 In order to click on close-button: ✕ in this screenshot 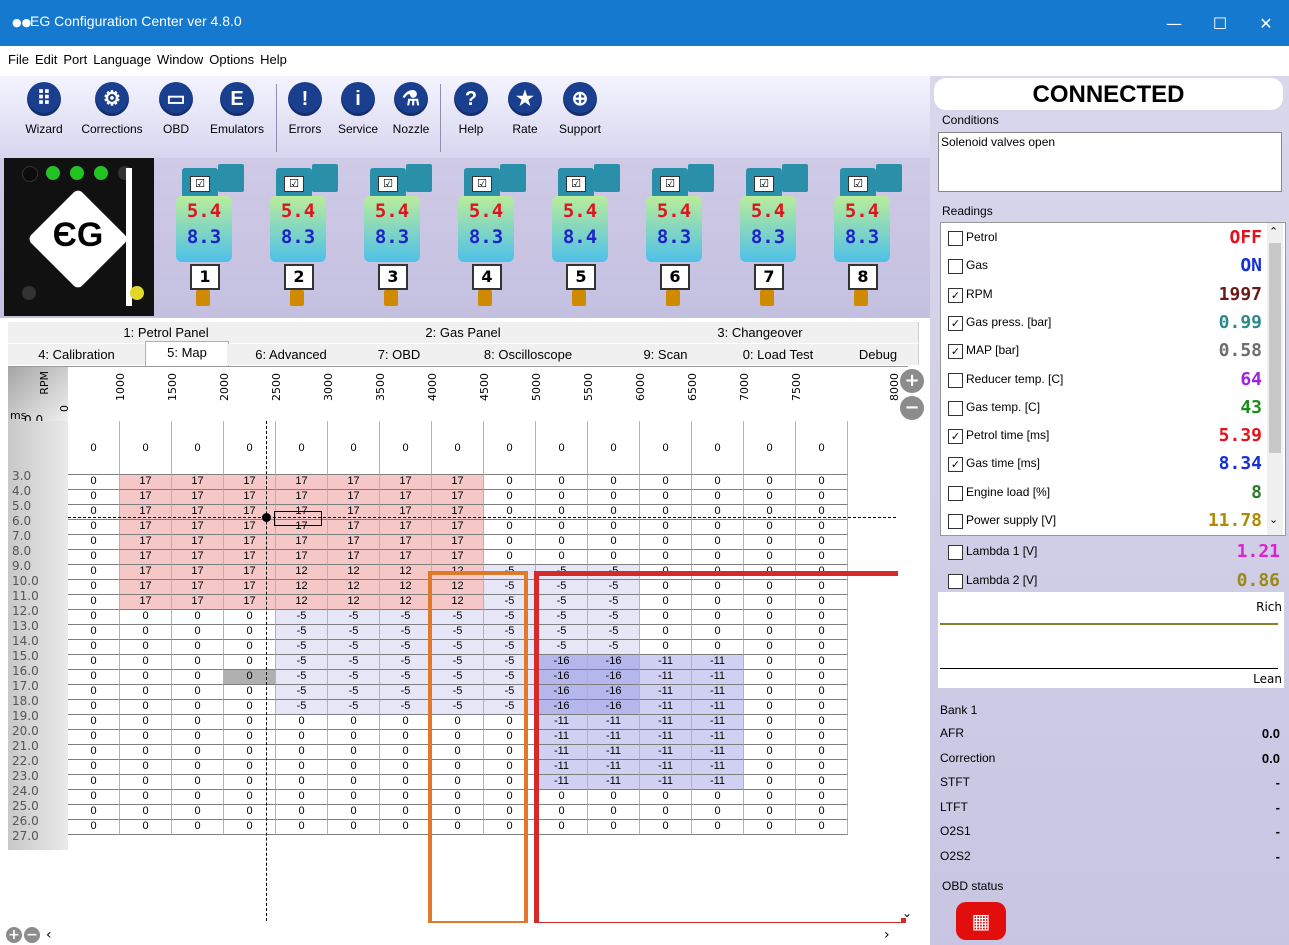, I will do `click(1266, 23)`.